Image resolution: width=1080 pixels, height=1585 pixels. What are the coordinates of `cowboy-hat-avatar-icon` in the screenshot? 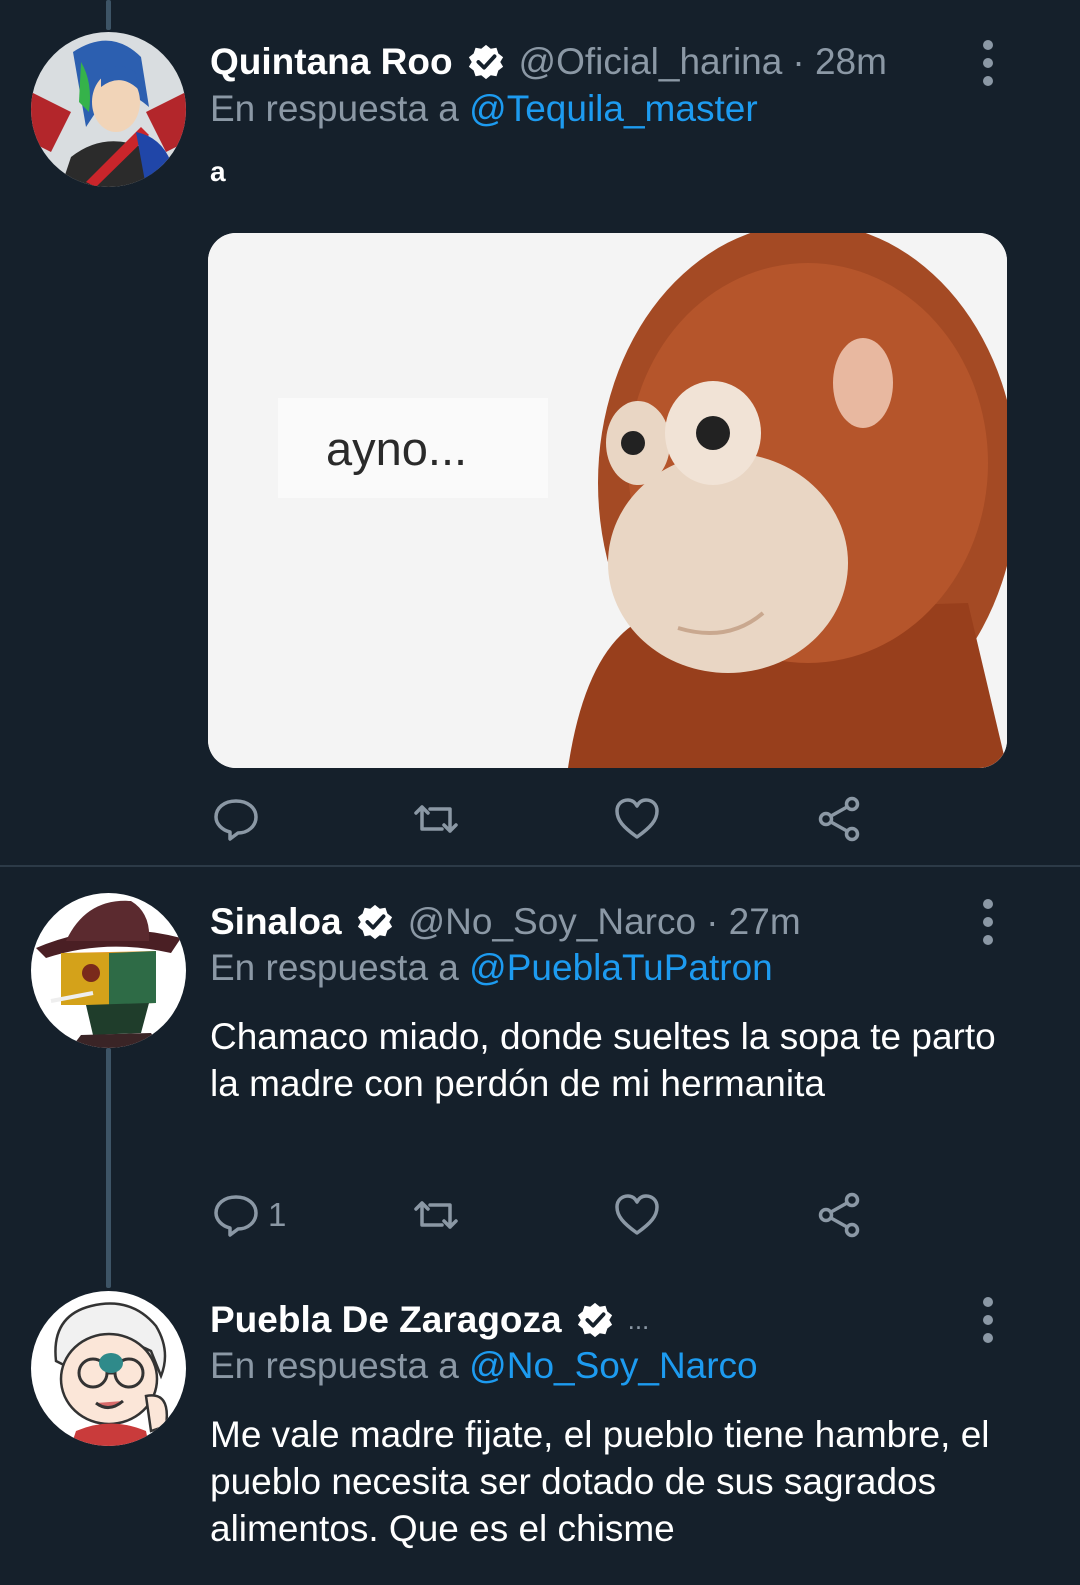 It's located at (108, 970).